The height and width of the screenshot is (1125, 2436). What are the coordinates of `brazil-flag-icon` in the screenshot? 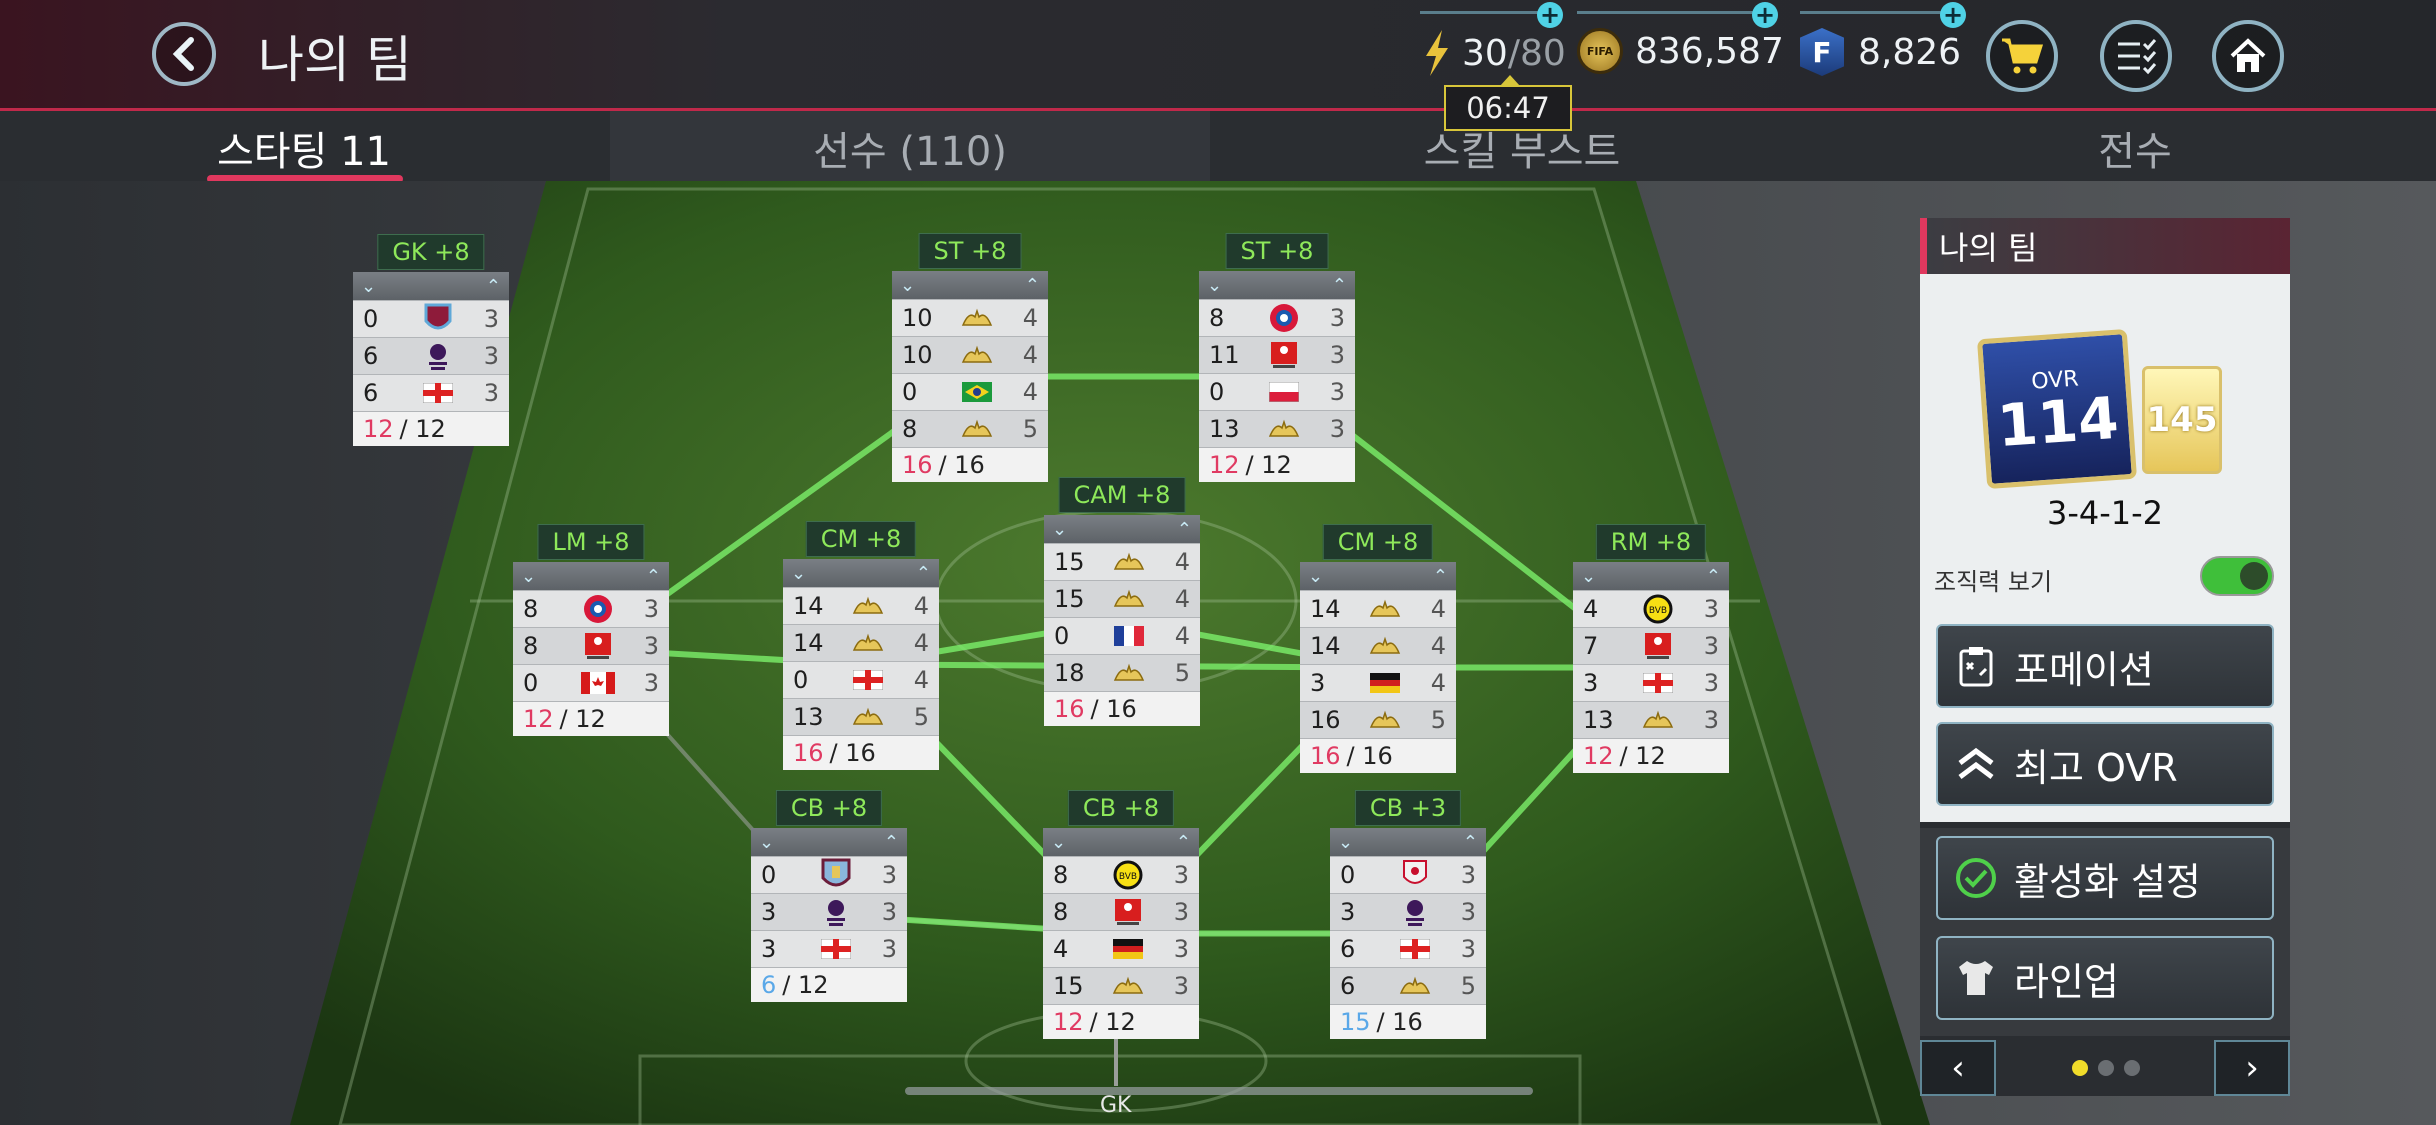 It's located at (977, 392).